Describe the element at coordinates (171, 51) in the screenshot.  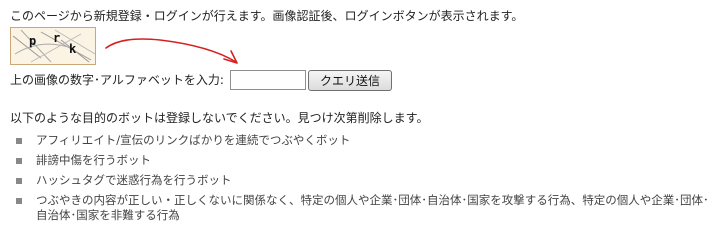
I see `annotation-arrow-icon` at that location.